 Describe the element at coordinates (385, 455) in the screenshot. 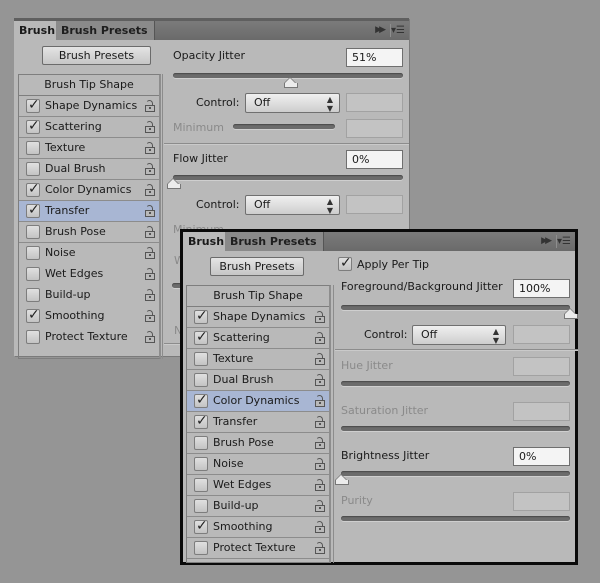

I see `brightness-jitter-label: Brightness Jitter` at that location.